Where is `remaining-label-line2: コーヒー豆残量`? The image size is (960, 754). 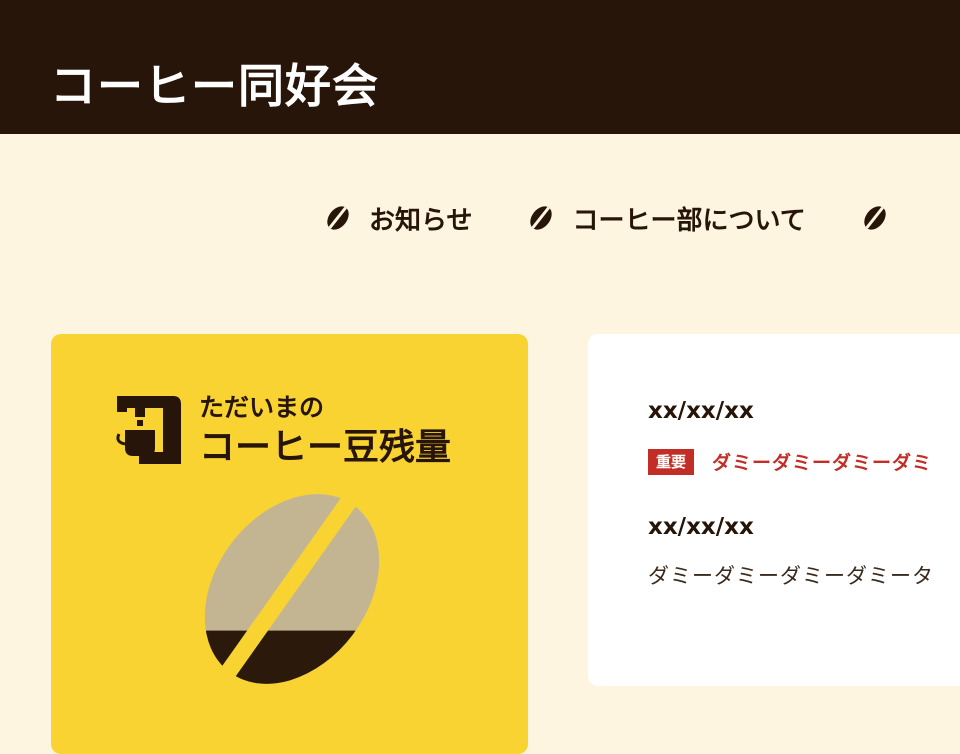 remaining-label-line2: コーヒー豆残量 is located at coordinates (325, 447).